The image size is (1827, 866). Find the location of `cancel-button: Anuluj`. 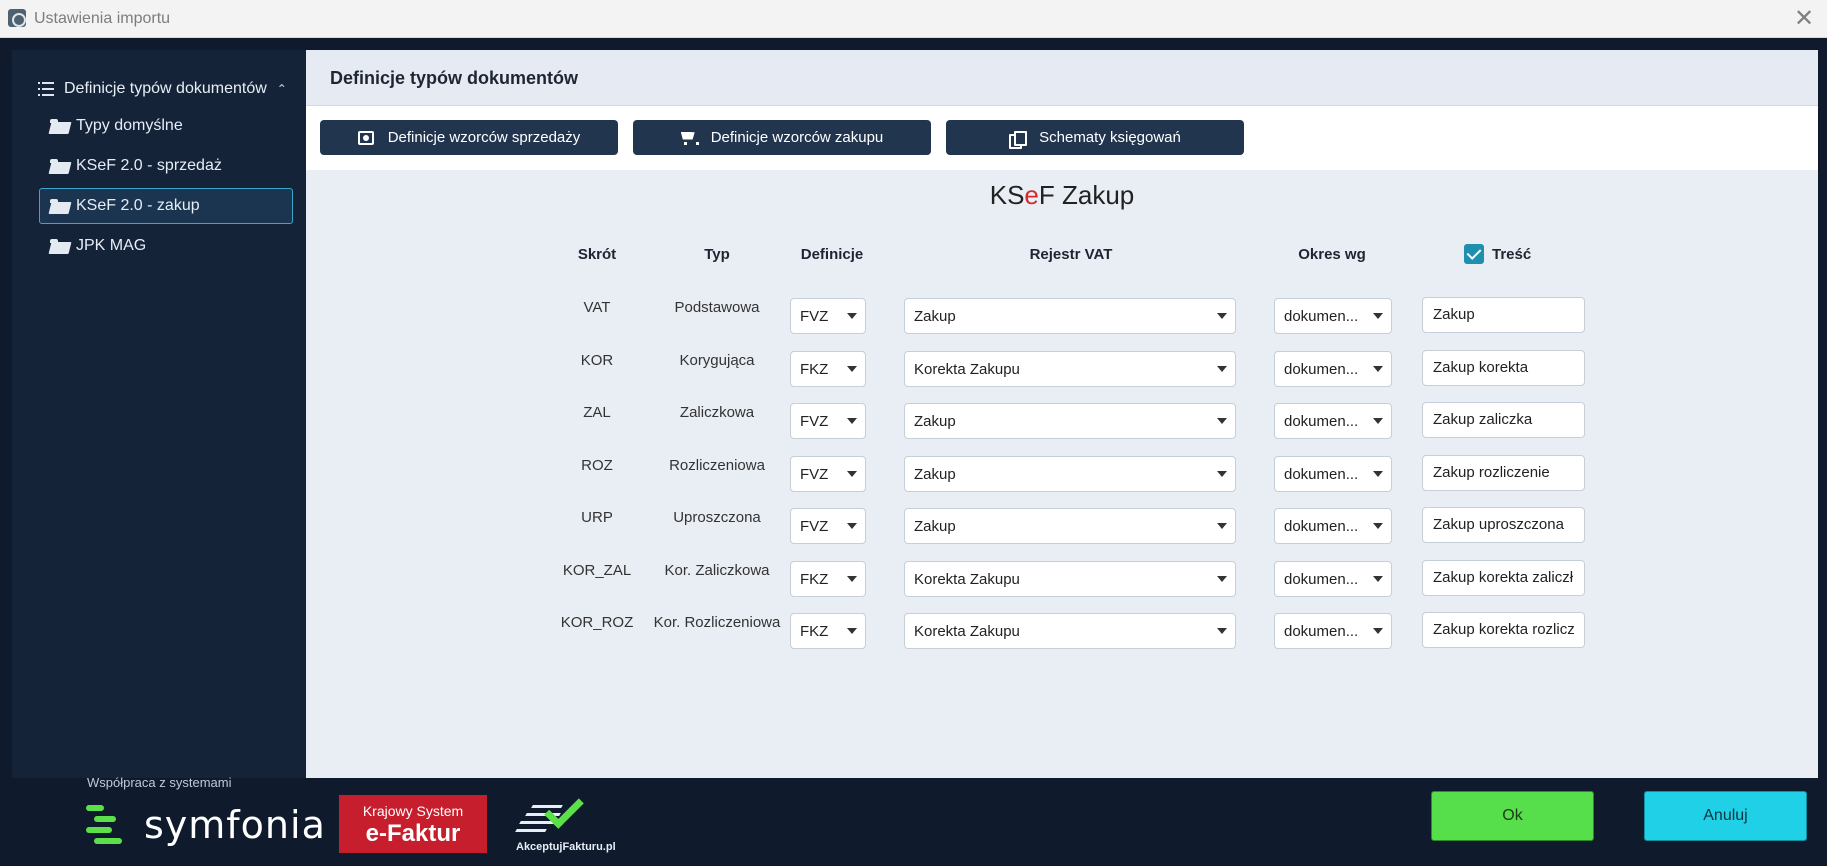

cancel-button: Anuluj is located at coordinates (1725, 816).